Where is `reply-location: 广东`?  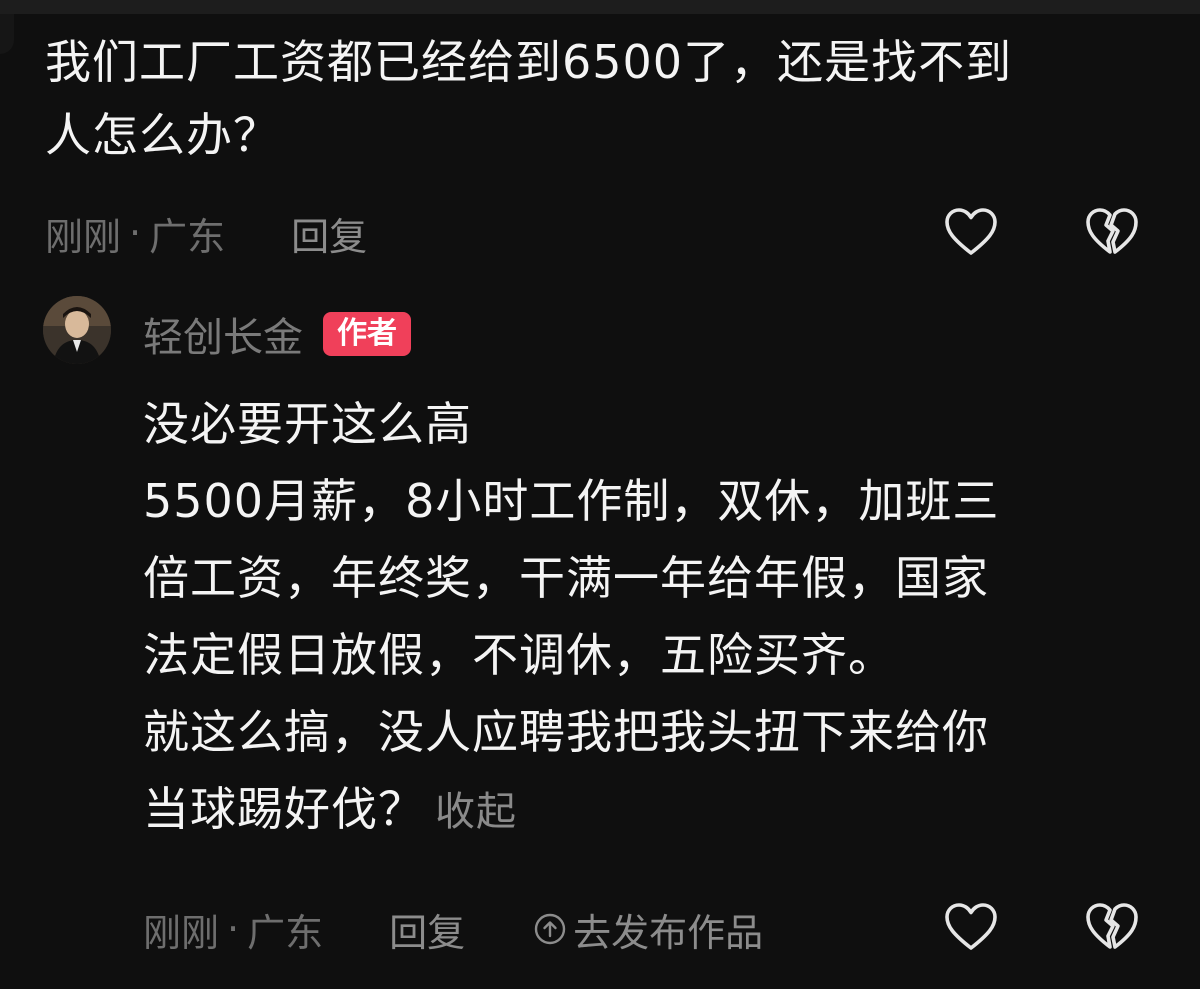 reply-location: 广东 is located at coordinates (285, 932).